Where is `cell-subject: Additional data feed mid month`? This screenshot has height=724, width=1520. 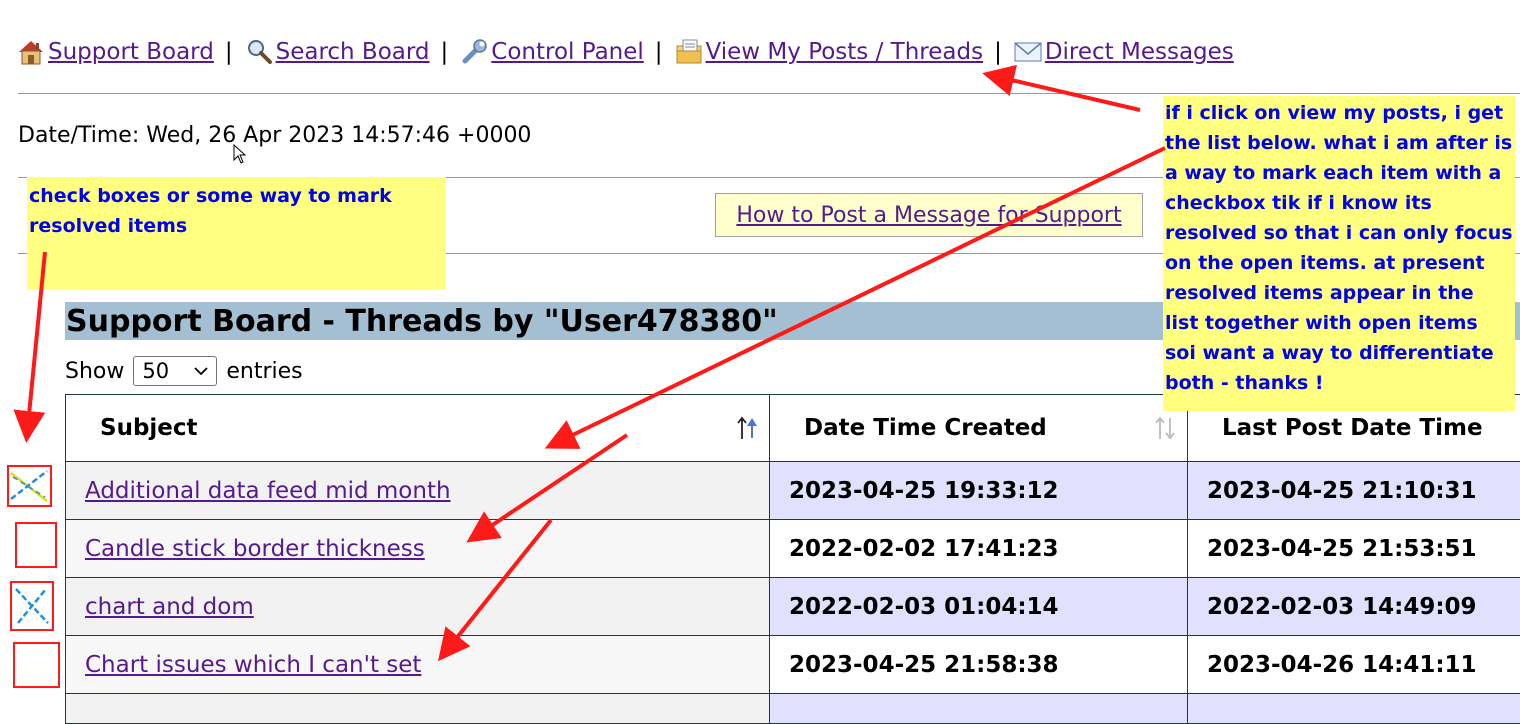 cell-subject: Additional data feed mid month is located at coordinates (418, 491).